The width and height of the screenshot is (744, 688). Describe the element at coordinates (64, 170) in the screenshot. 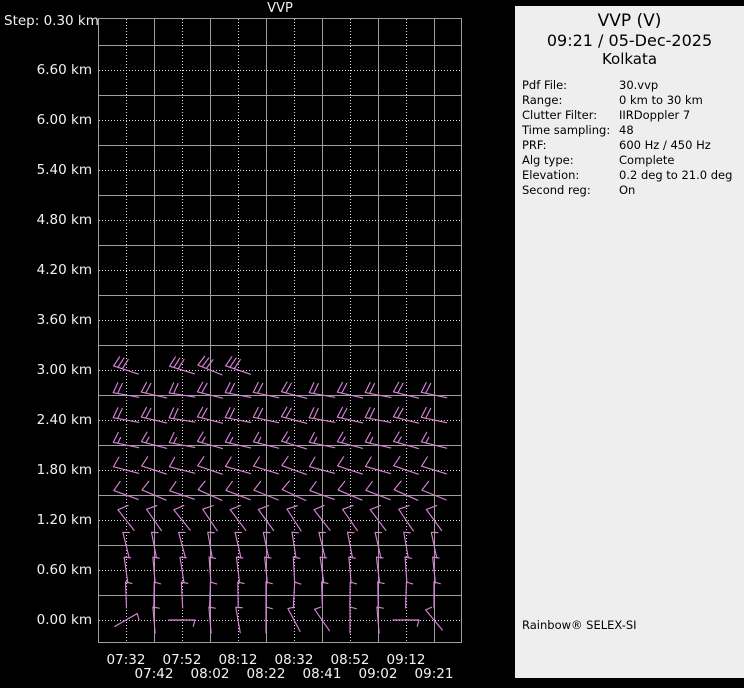

I see `y-axis-label: 5.40 km` at that location.